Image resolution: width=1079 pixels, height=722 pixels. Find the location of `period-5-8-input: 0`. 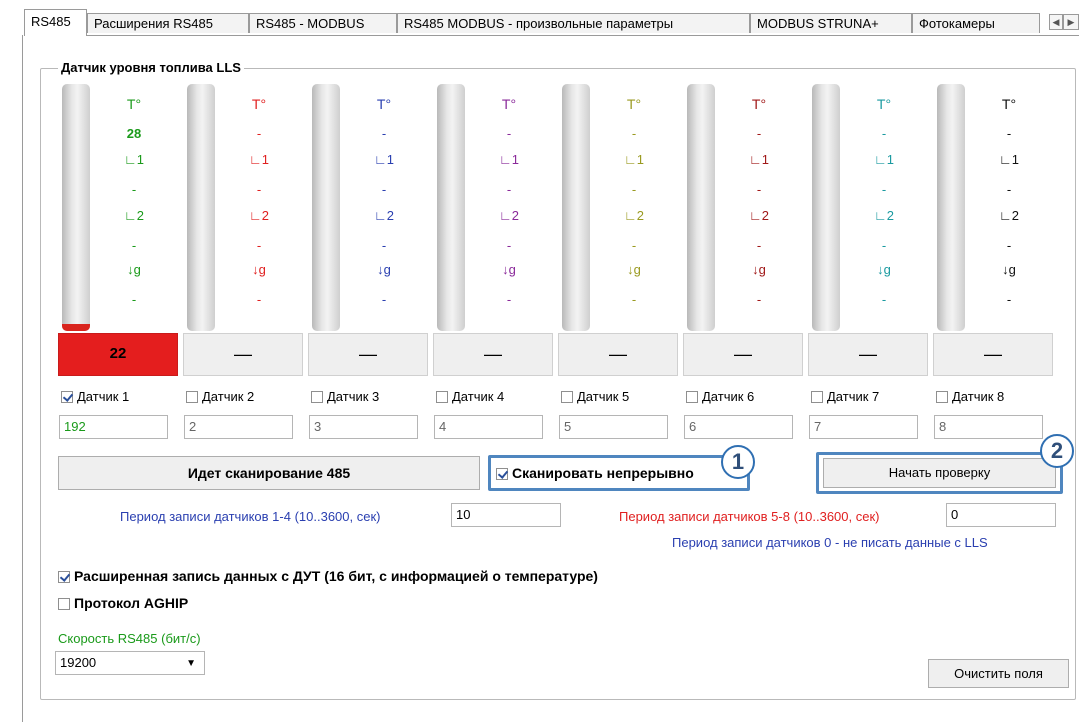

period-5-8-input: 0 is located at coordinates (1001, 515).